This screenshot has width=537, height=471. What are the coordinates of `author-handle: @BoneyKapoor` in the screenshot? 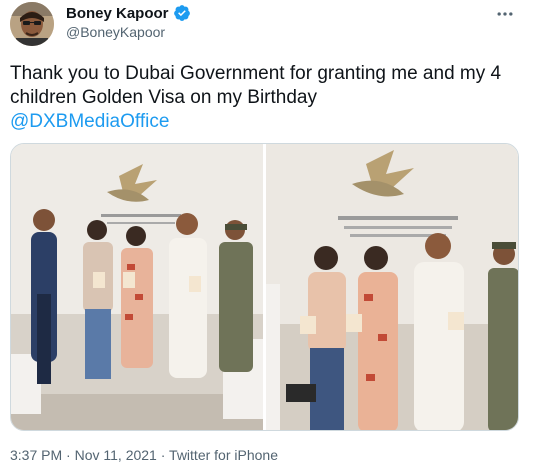 It's located at (115, 32).